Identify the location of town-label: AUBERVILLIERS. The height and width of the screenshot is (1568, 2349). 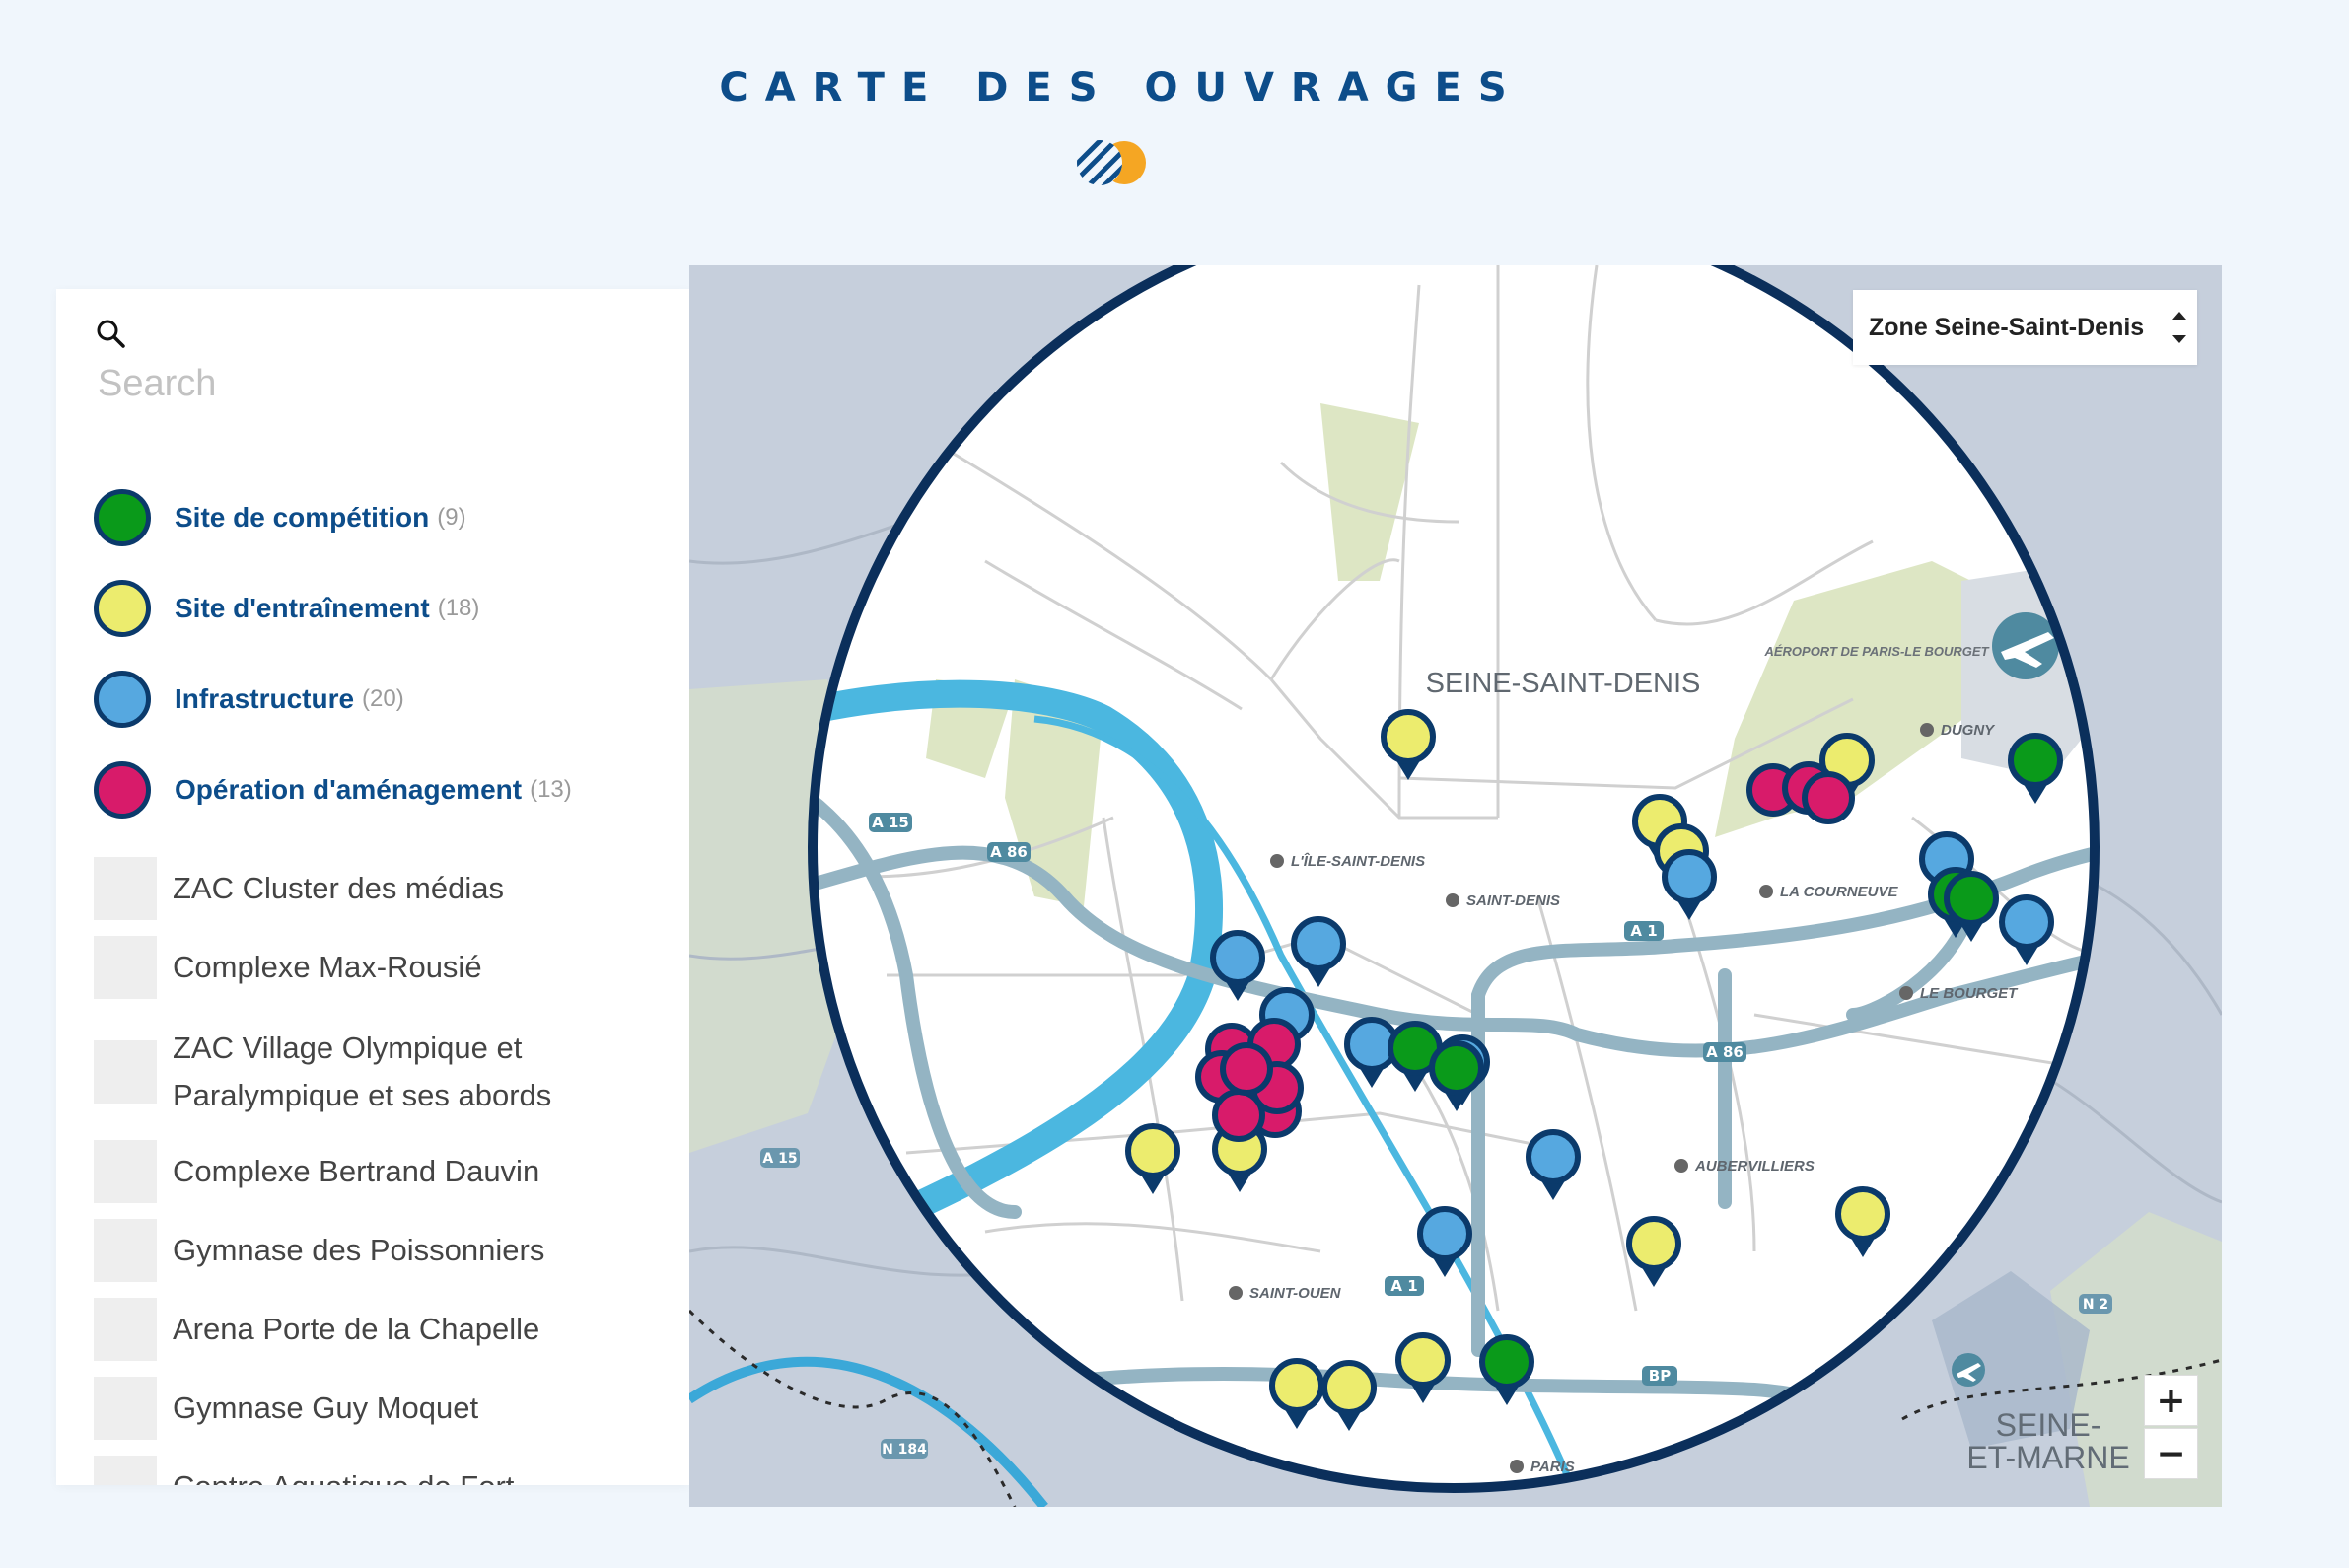
(1754, 1166).